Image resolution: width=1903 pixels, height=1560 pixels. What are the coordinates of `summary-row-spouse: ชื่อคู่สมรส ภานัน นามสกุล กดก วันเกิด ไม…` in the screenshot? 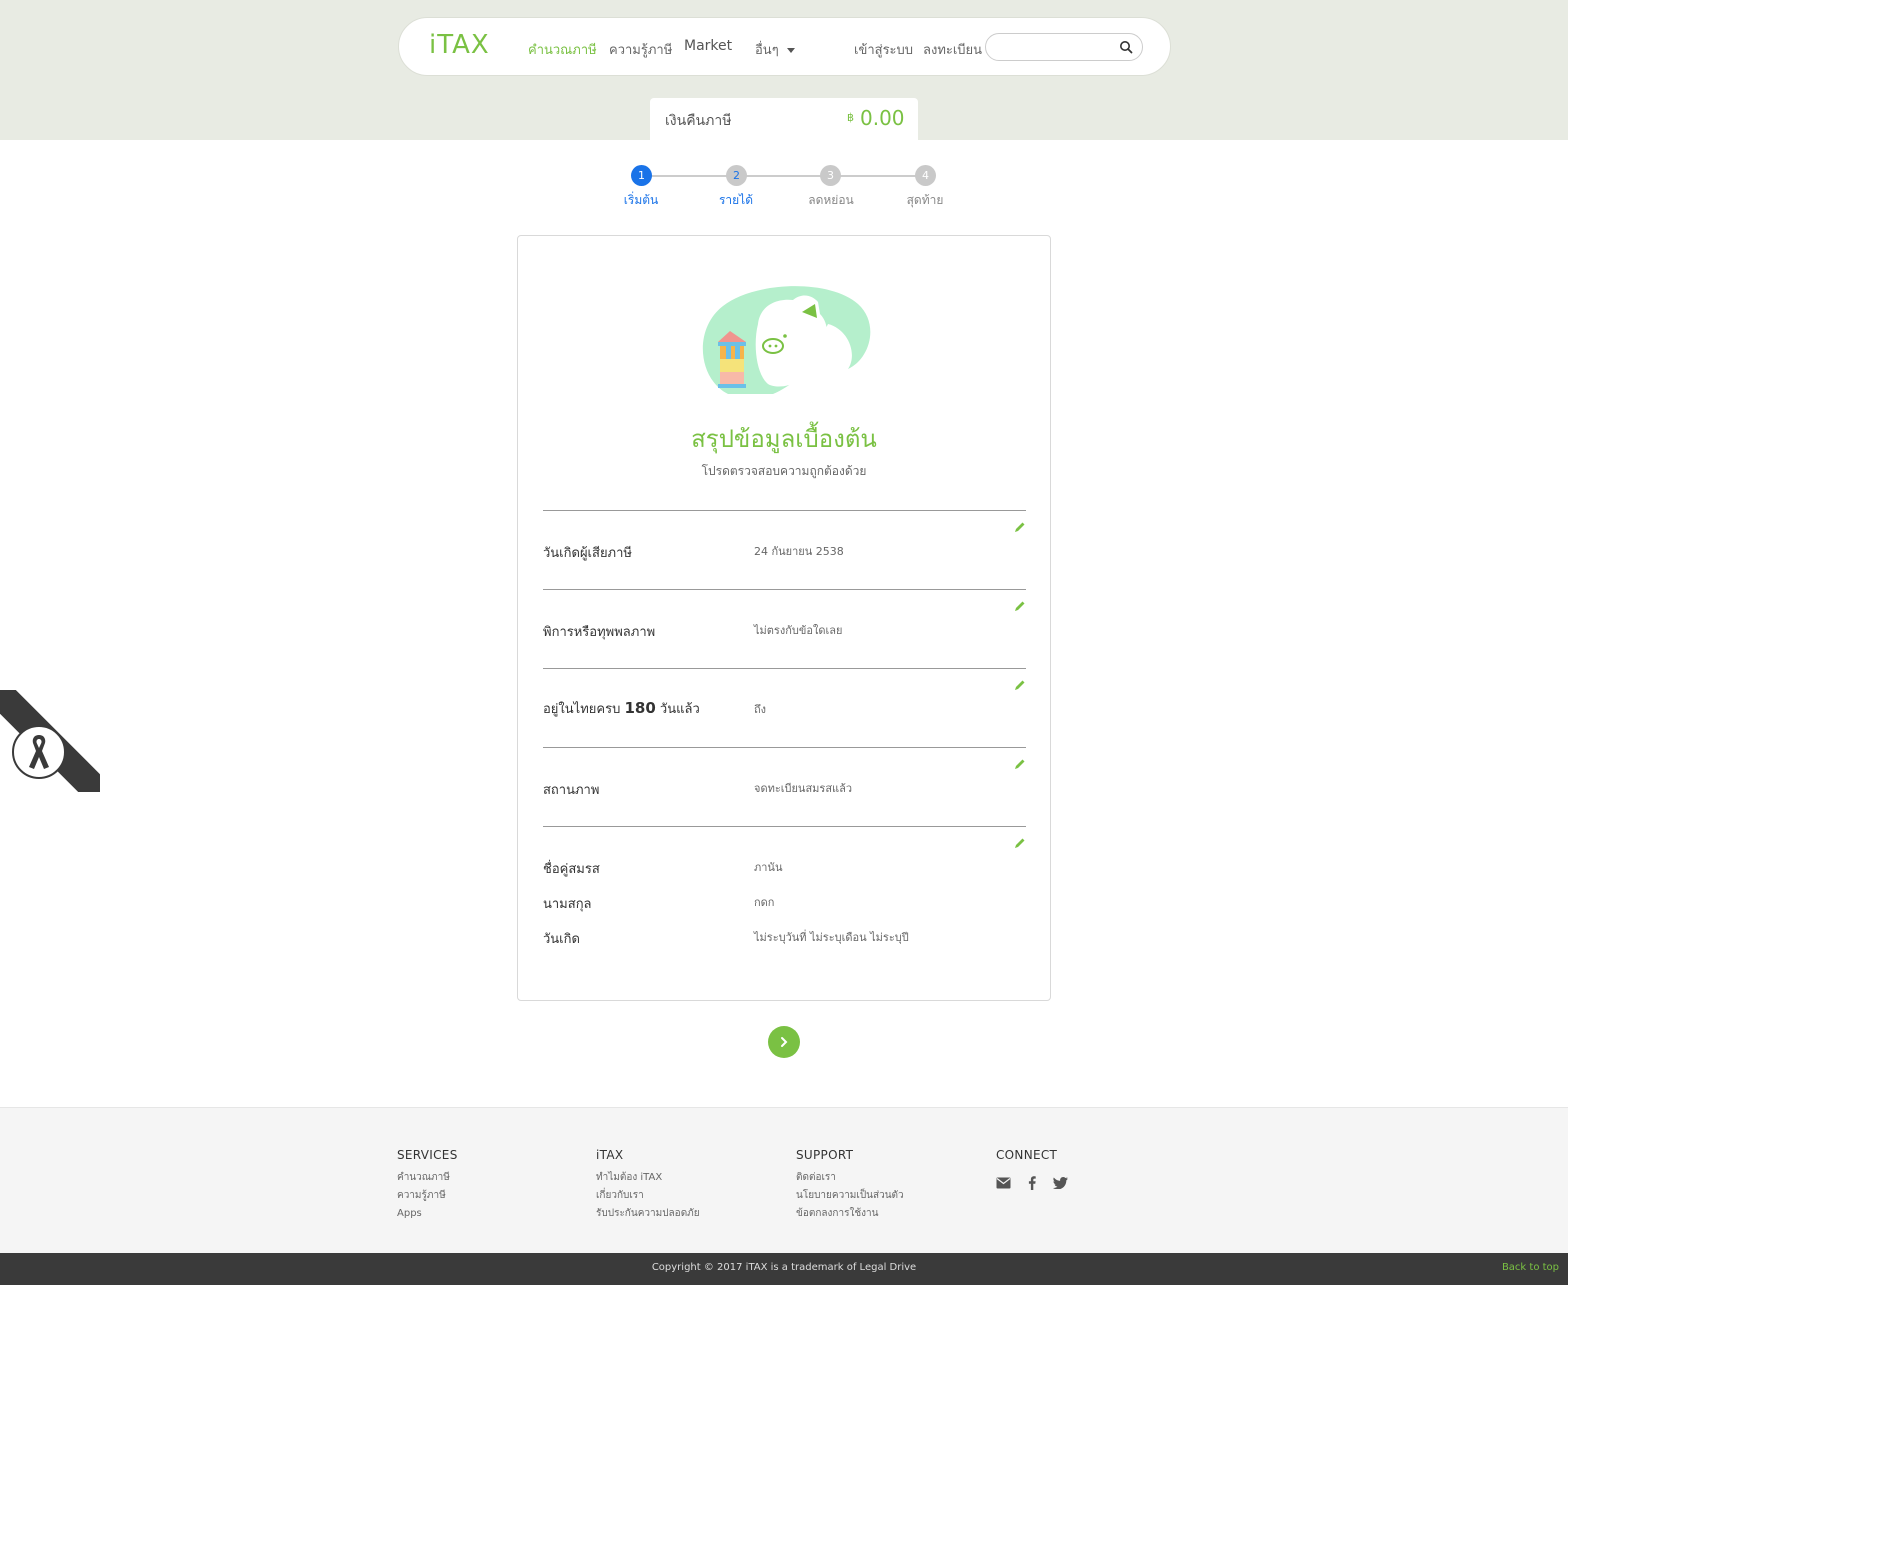 It's located at (784, 901).